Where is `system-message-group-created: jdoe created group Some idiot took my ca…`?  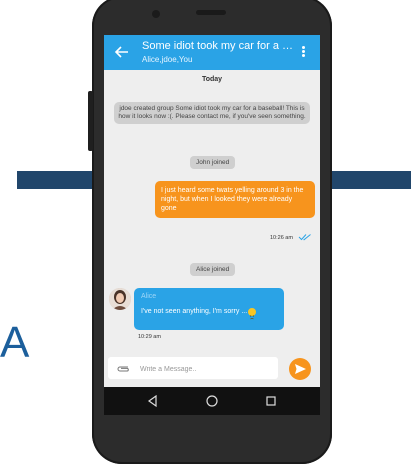
system-message-group-created: jdoe created group Some idiot took my ca… is located at coordinates (212, 113).